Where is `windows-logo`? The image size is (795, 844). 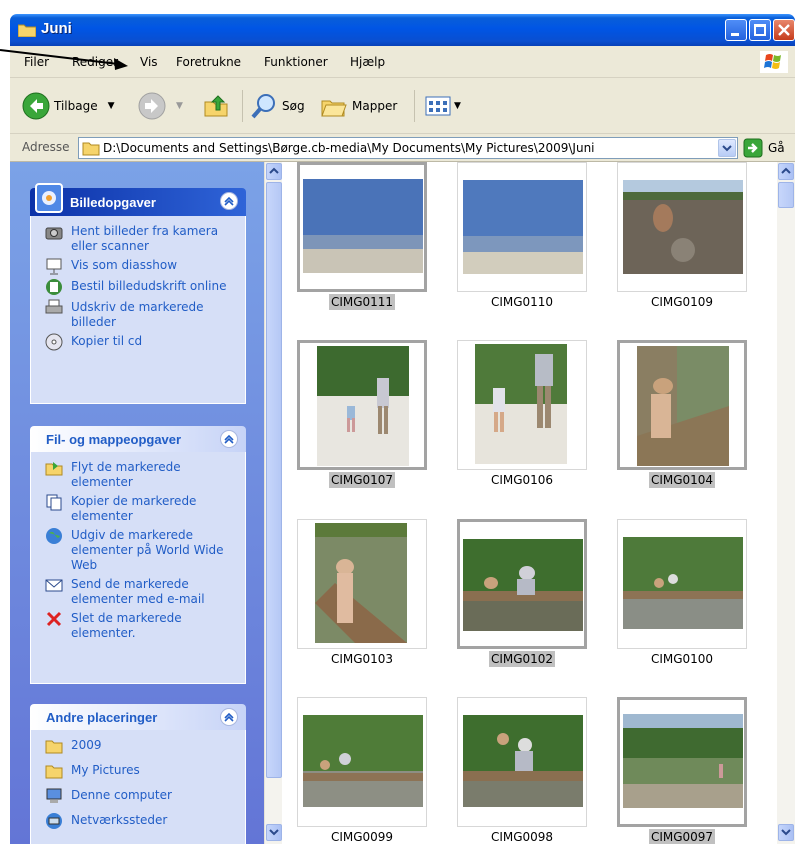 windows-logo is located at coordinates (774, 62).